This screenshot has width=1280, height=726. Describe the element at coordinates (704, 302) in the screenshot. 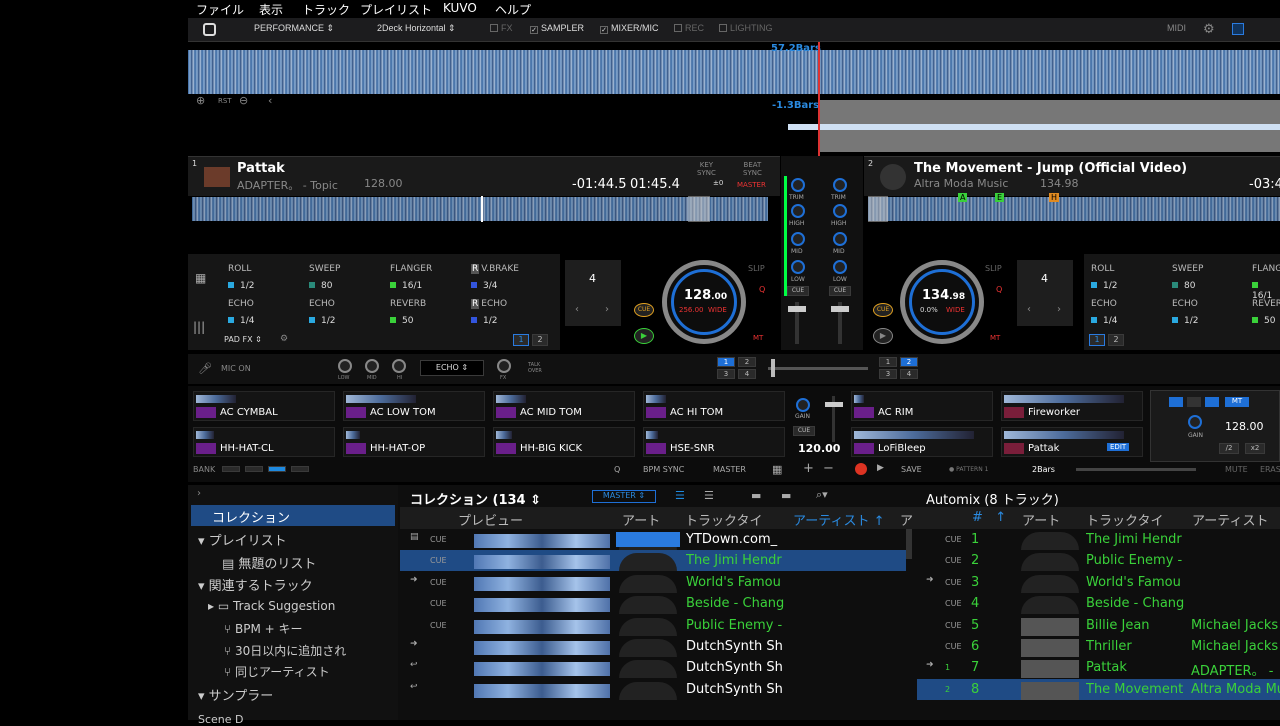

I see `deck1-jog-wheel: 128.00 256.00 WIDE` at that location.